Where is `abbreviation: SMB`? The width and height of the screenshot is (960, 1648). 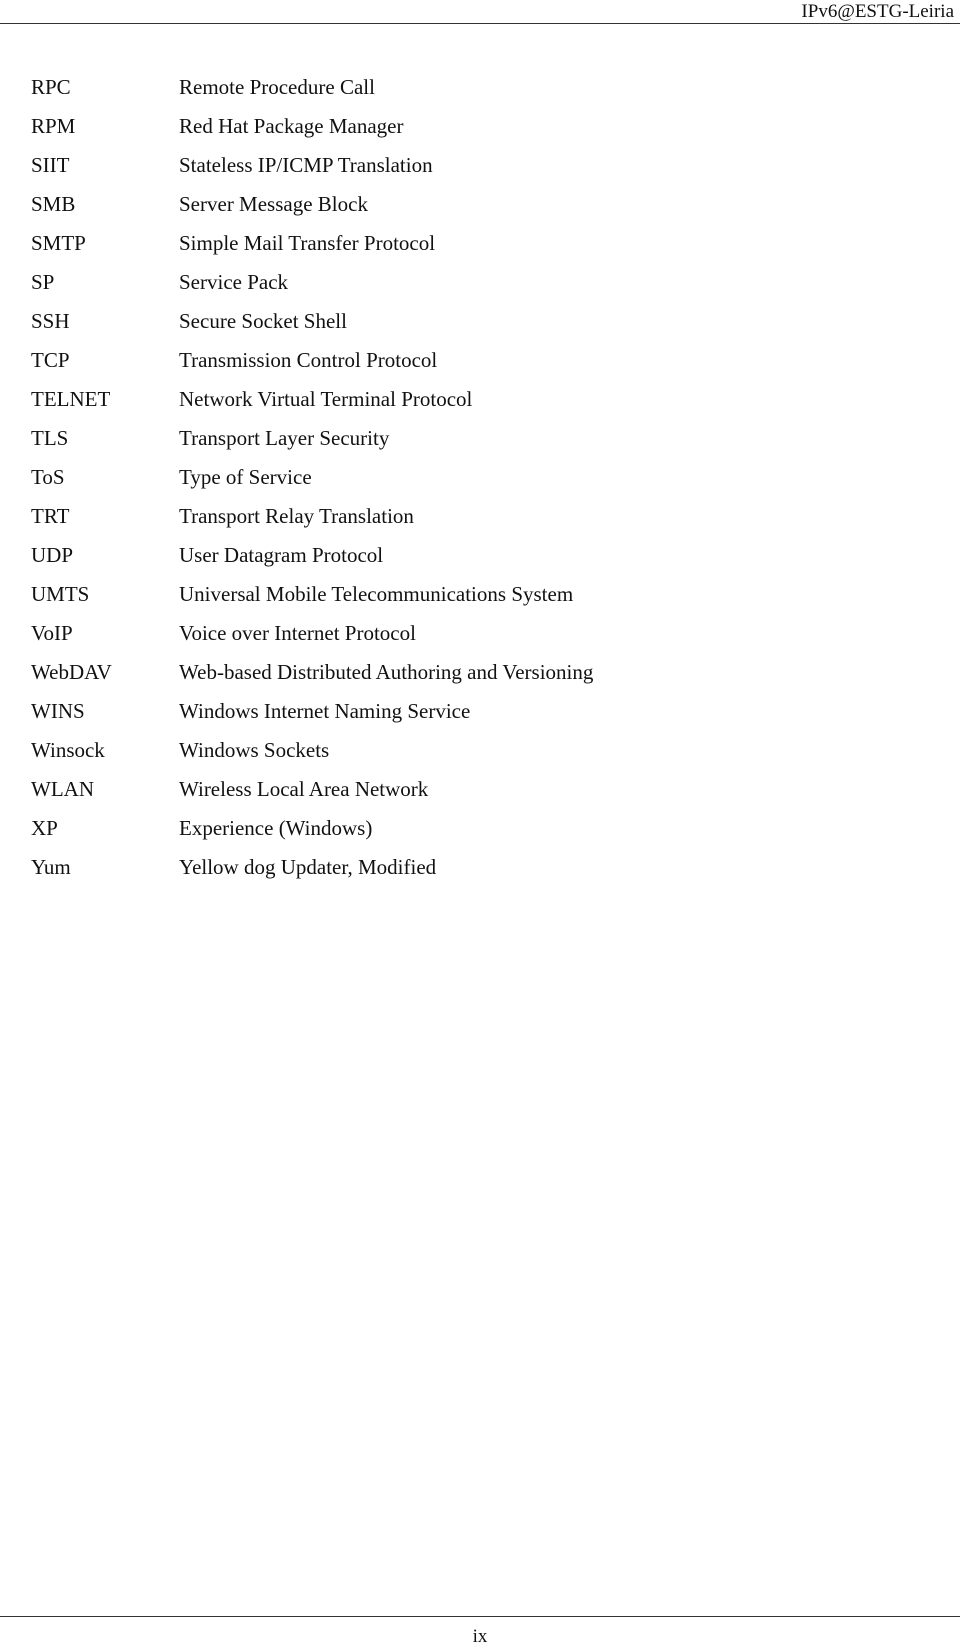
abbreviation: SMB is located at coordinates (53, 204).